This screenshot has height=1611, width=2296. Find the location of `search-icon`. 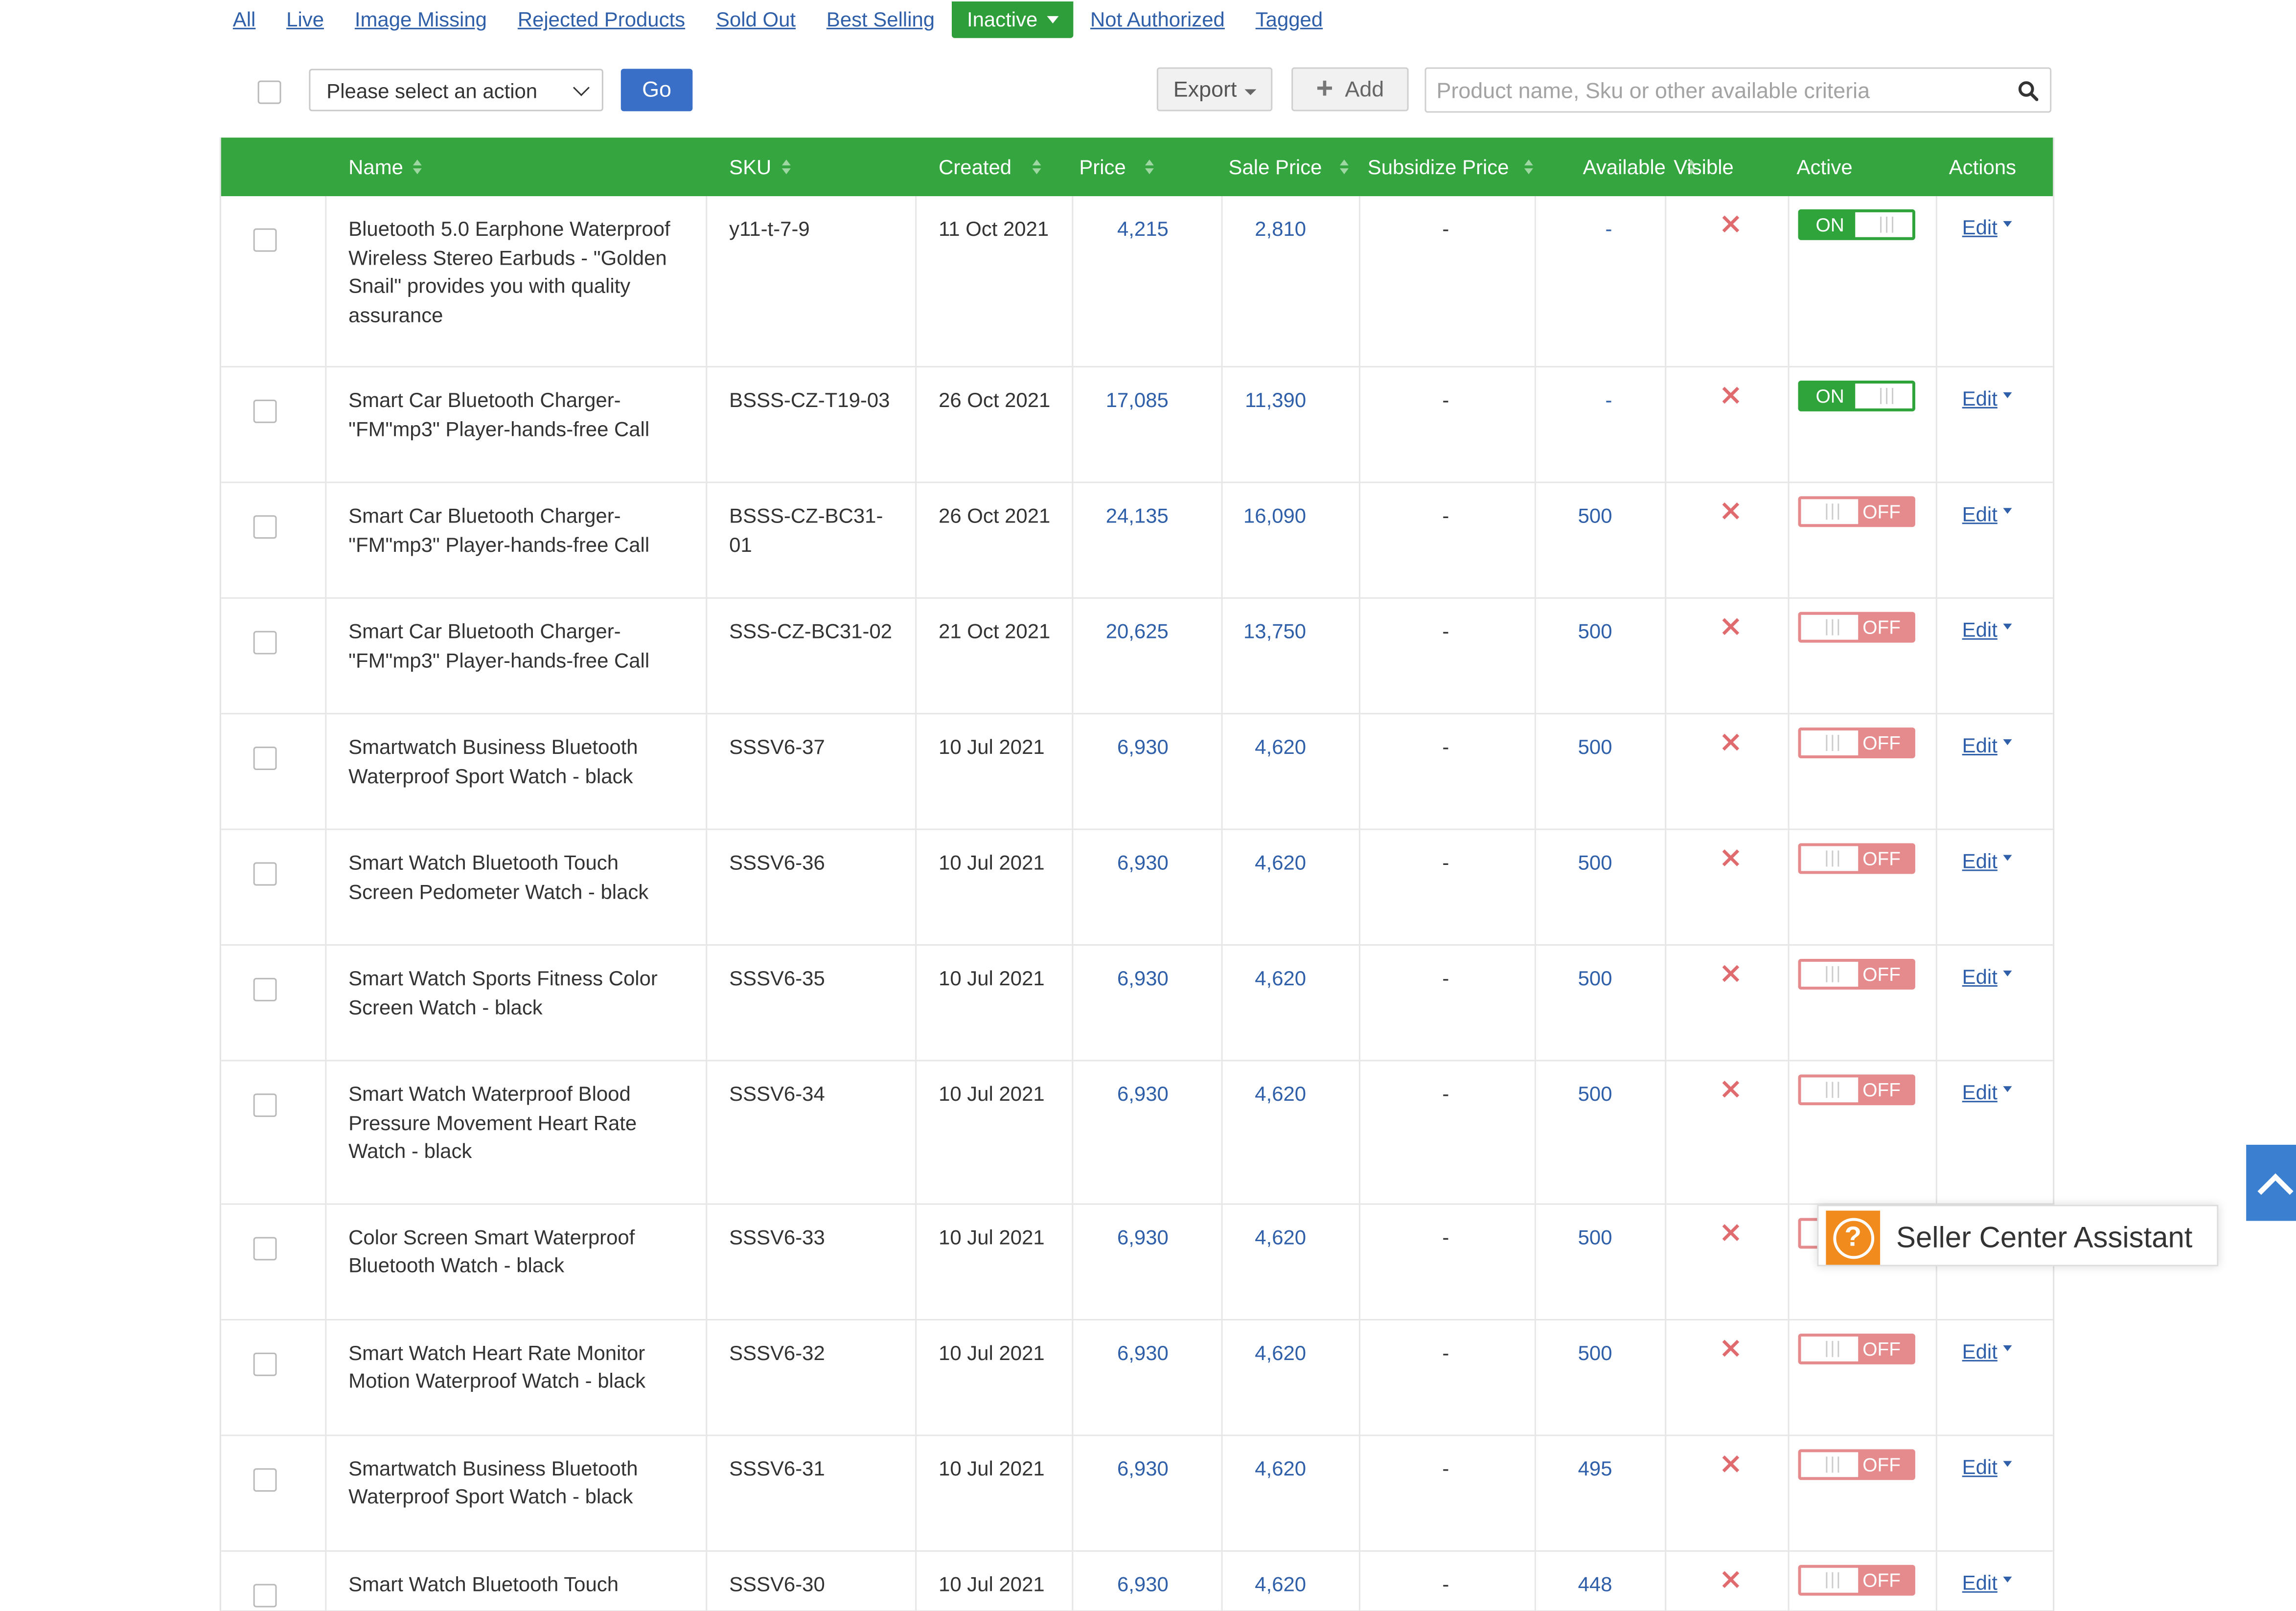

search-icon is located at coordinates (2028, 91).